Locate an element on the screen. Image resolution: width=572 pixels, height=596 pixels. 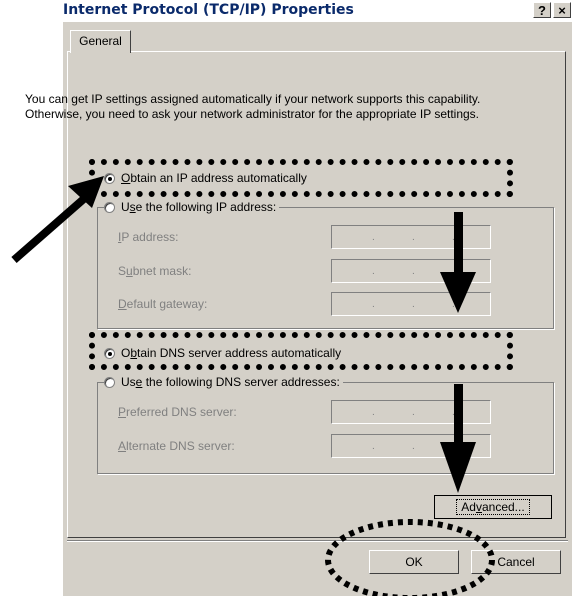
highlight-ok-ellipse is located at coordinates (410, 557).